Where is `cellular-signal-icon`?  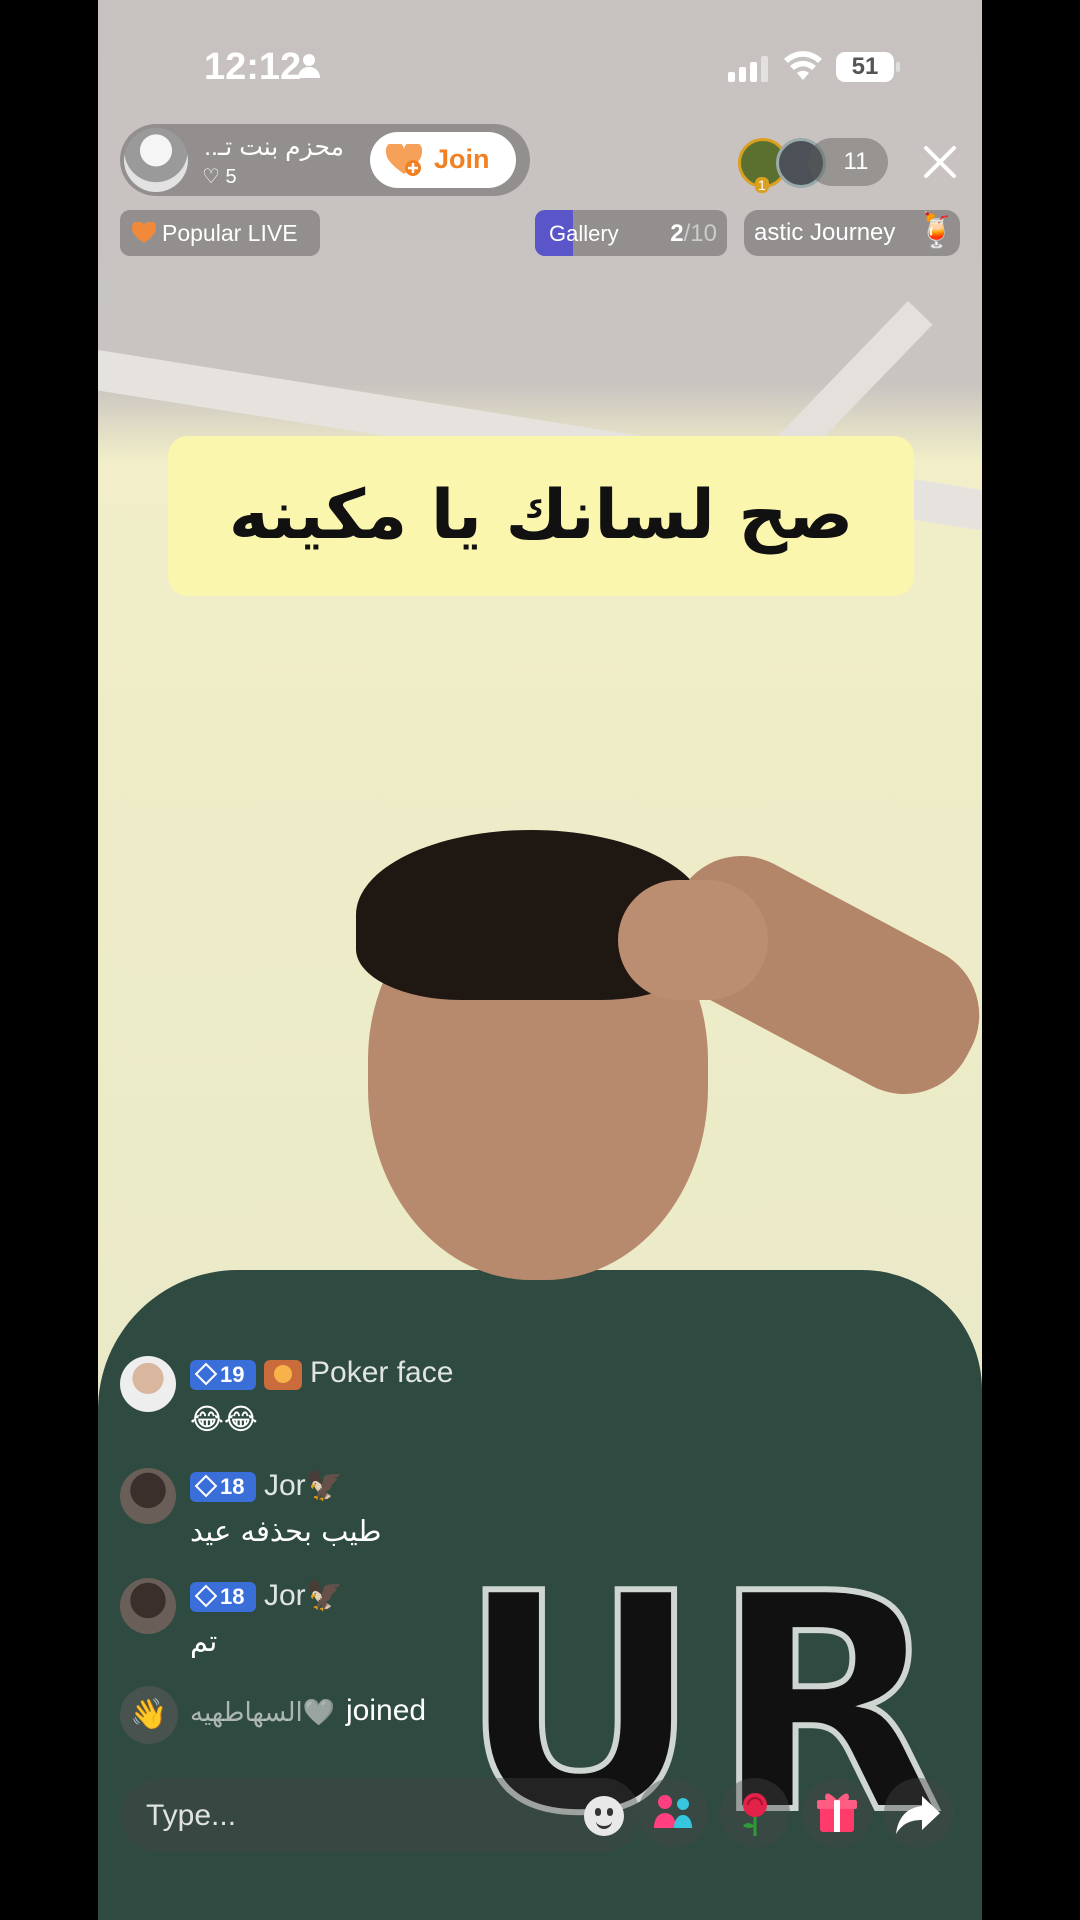 cellular-signal-icon is located at coordinates (748, 69).